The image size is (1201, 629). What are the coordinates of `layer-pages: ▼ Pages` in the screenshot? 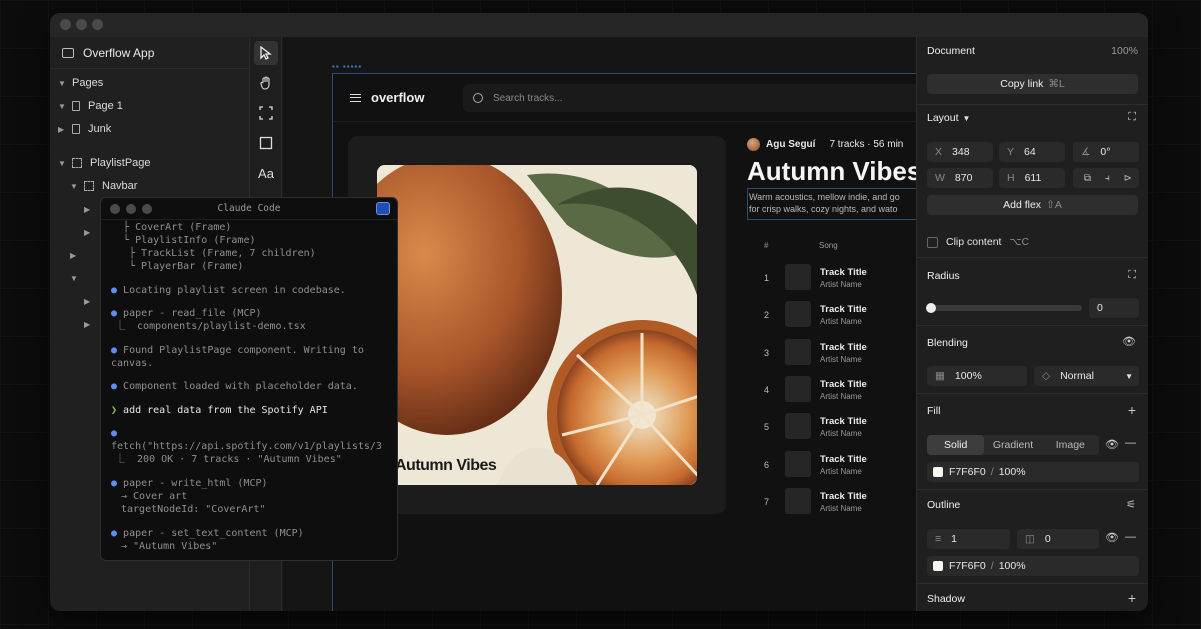 It's located at (80, 83).